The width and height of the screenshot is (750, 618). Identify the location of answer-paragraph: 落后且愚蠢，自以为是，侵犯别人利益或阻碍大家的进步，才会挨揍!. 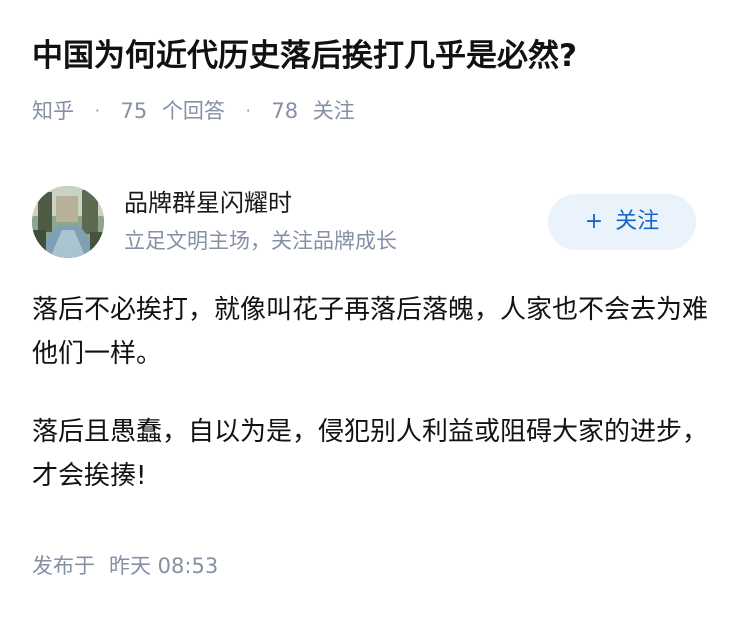
(370, 454).